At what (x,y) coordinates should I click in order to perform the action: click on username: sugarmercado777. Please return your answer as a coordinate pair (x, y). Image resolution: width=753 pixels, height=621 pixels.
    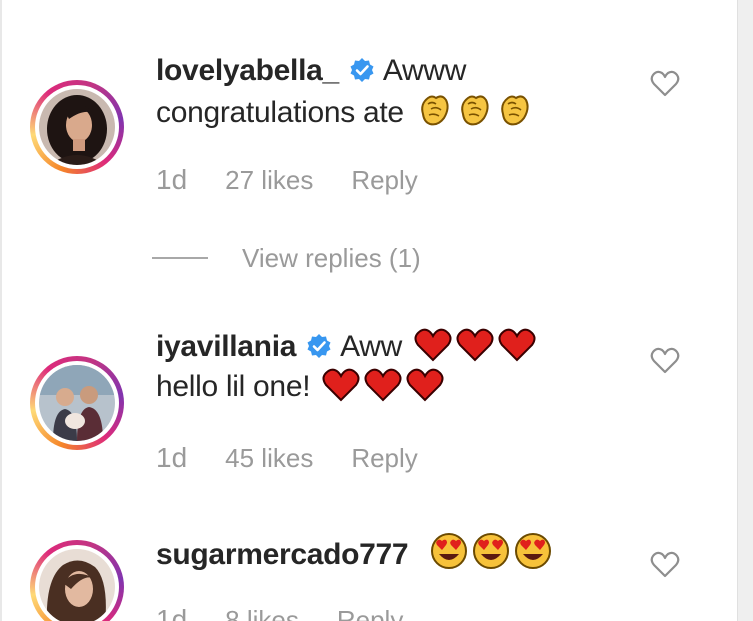
    Looking at the image, I should click on (282, 554).